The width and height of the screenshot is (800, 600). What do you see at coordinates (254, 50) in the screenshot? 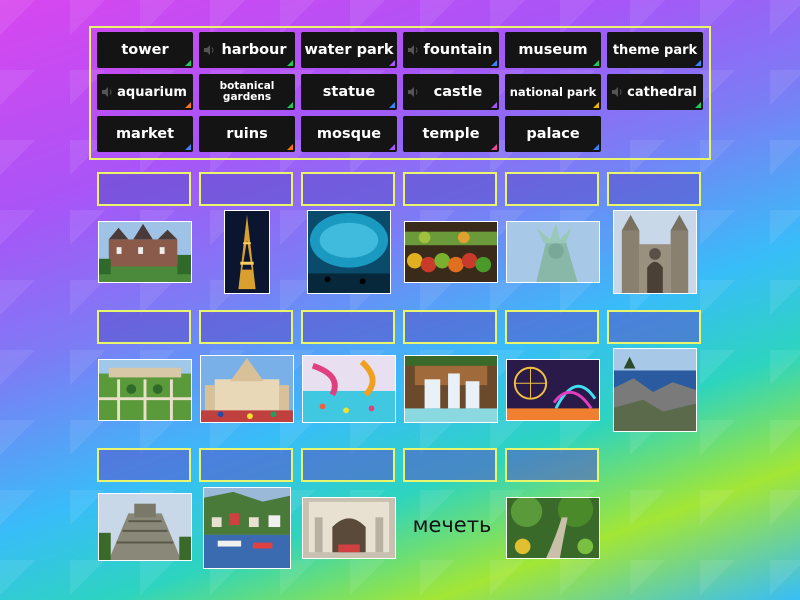
I see `tile-label: harbour` at bounding box center [254, 50].